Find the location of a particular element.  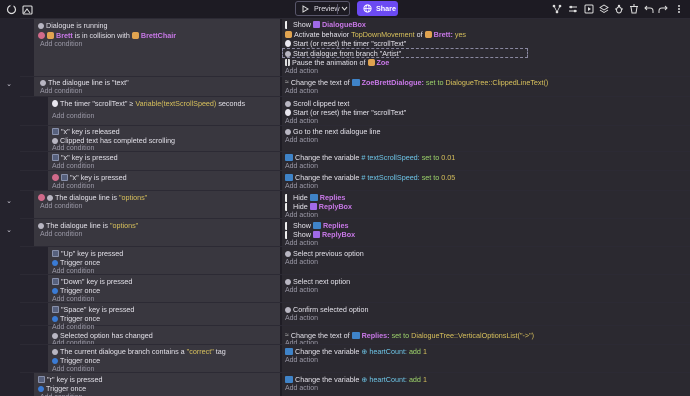

network-icon is located at coordinates (557, 9).